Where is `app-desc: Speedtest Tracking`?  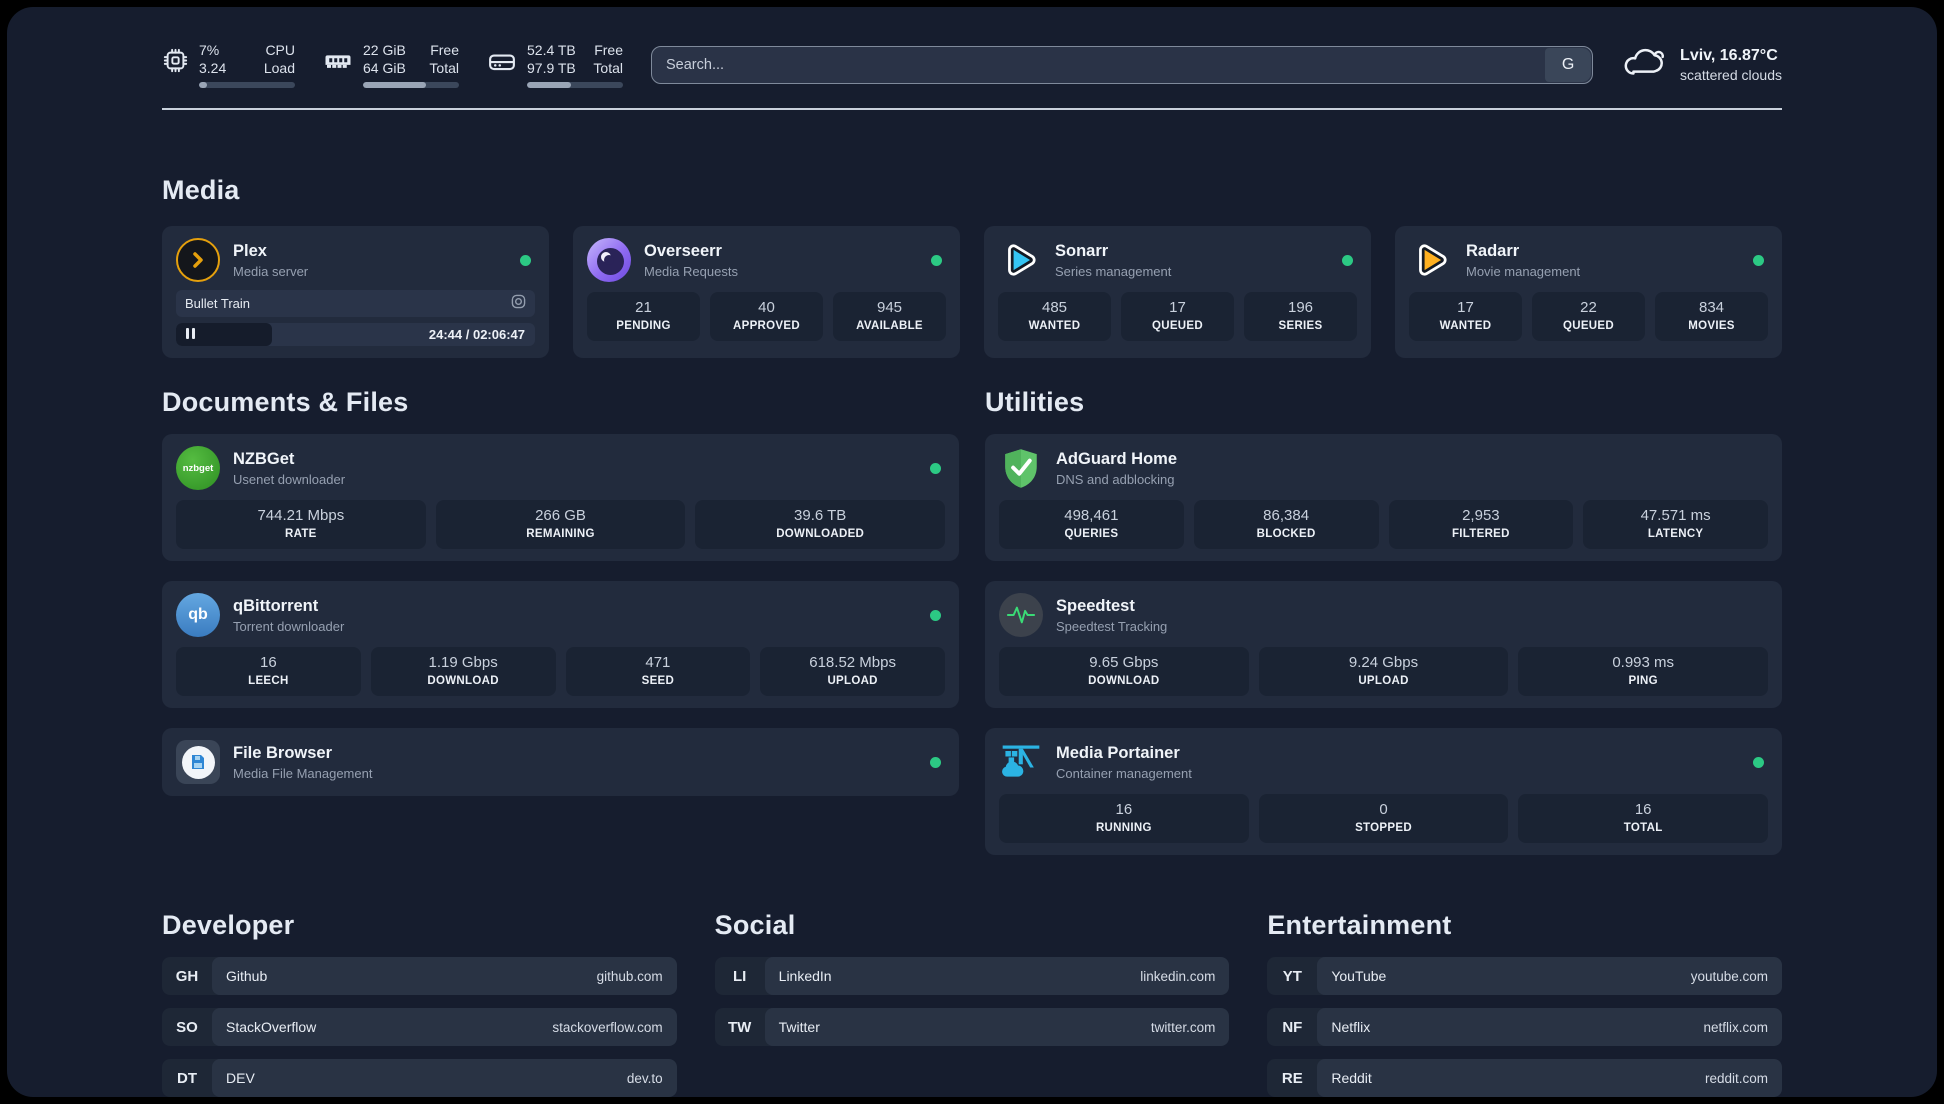
app-desc: Speedtest Tracking is located at coordinates (1112, 626).